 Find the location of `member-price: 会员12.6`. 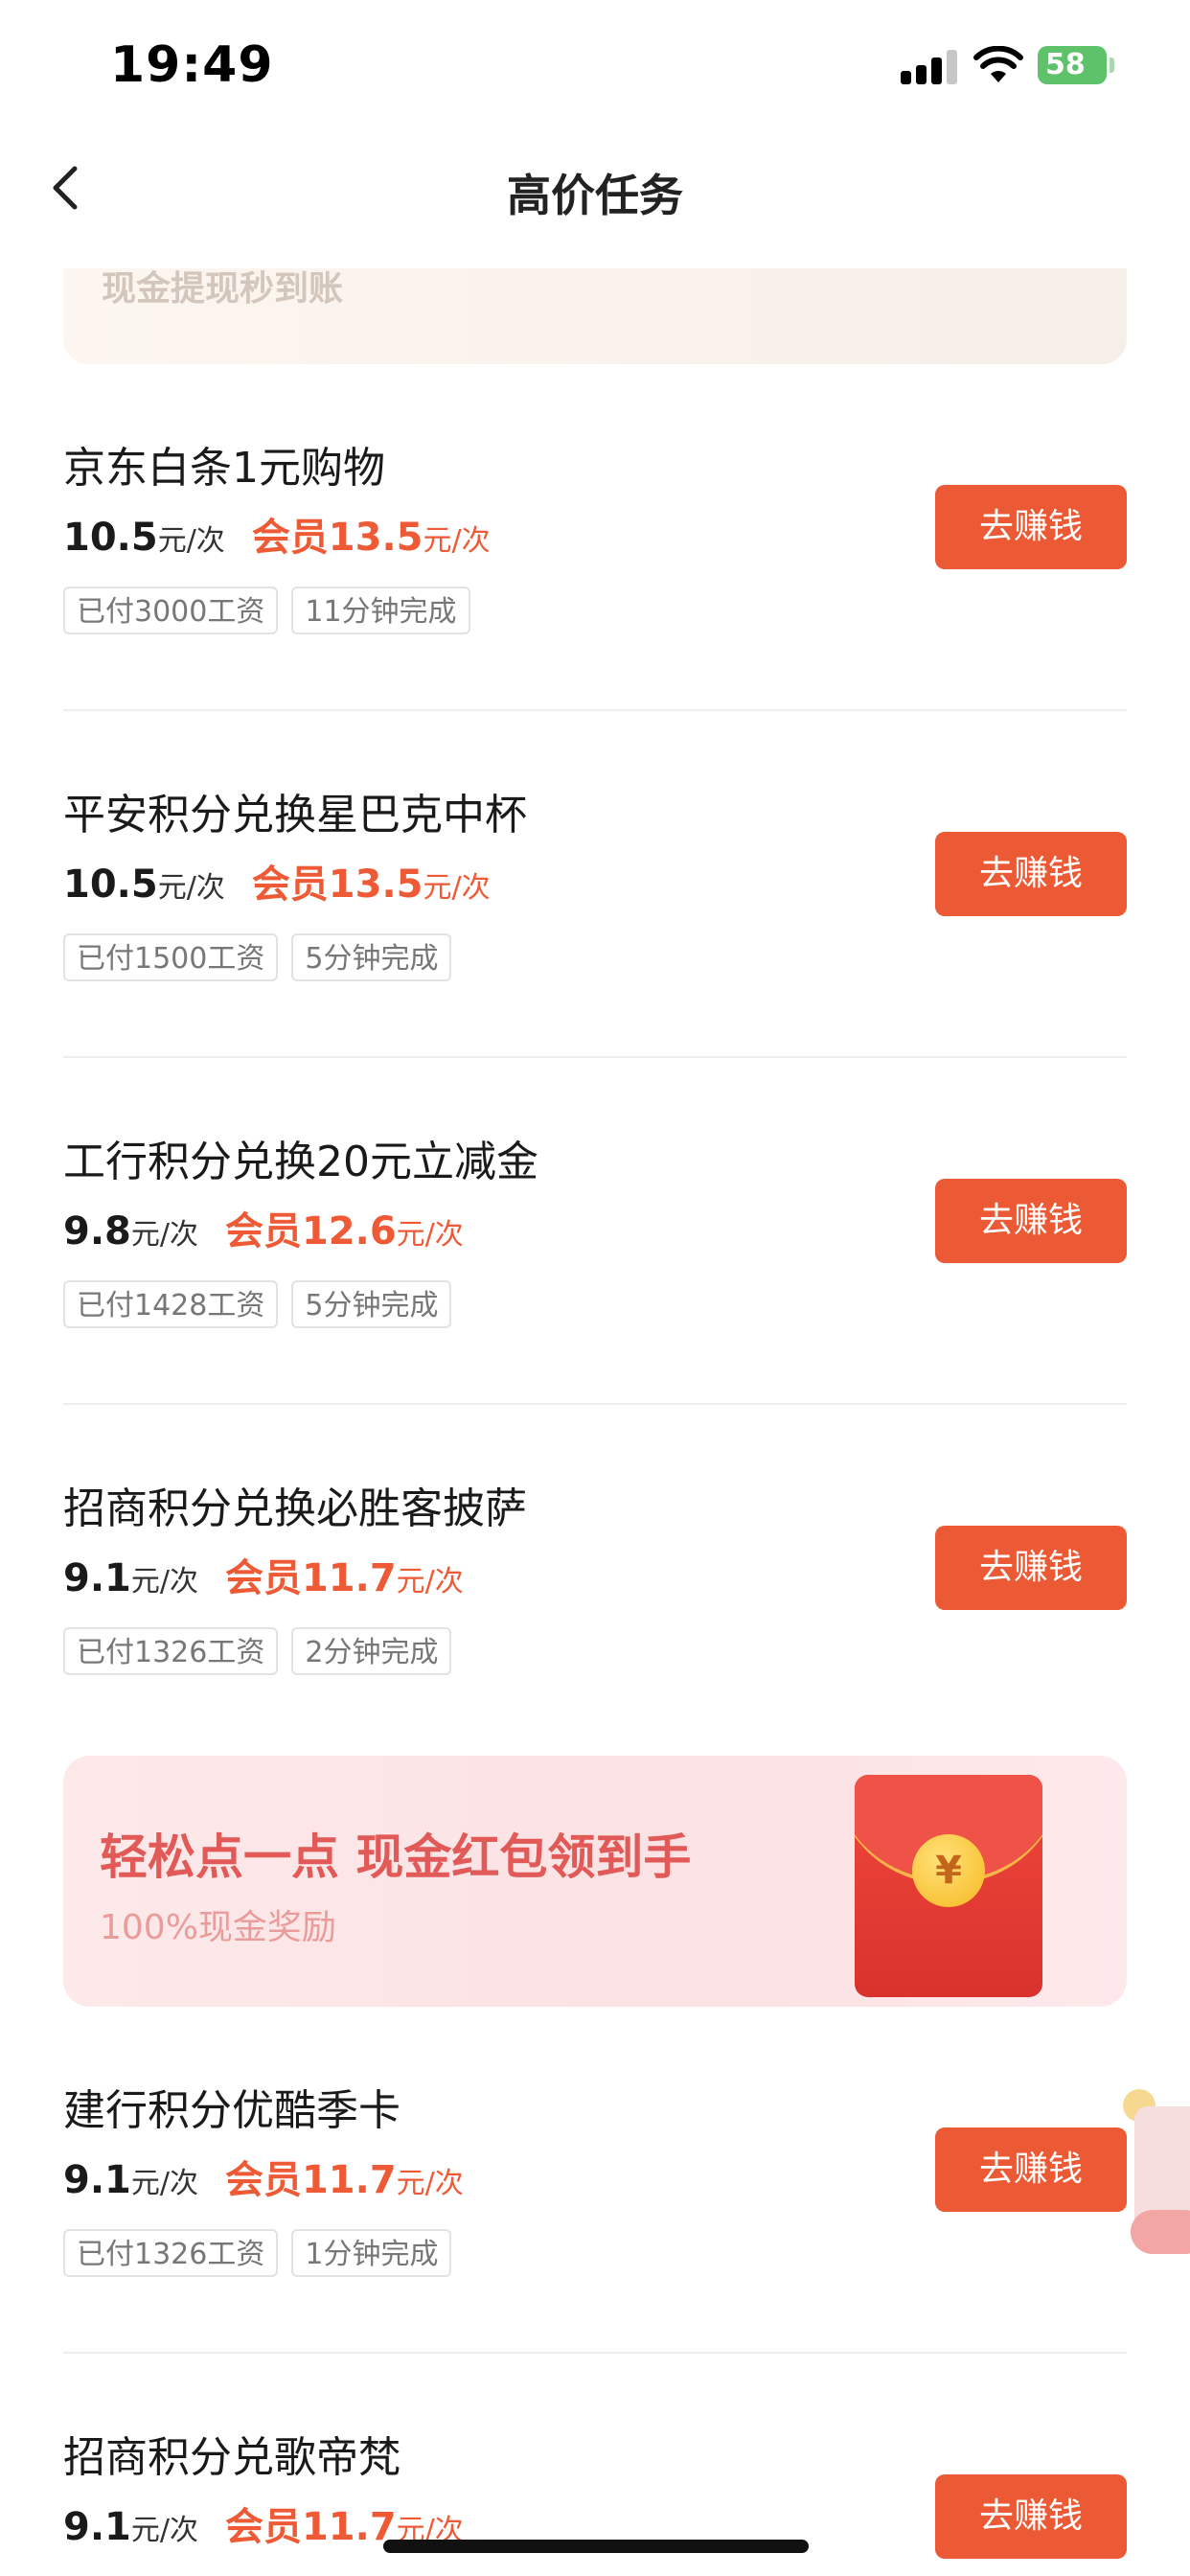

member-price: 会员12.6 is located at coordinates (311, 1231).